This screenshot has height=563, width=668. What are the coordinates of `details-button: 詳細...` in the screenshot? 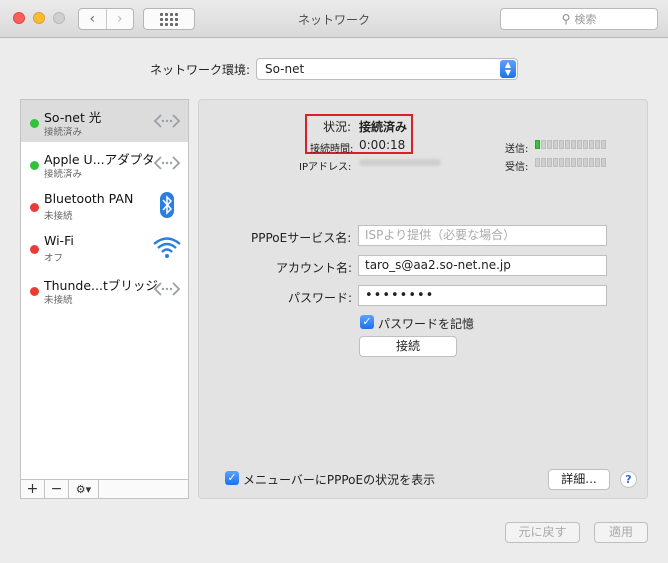 It's located at (579, 479).